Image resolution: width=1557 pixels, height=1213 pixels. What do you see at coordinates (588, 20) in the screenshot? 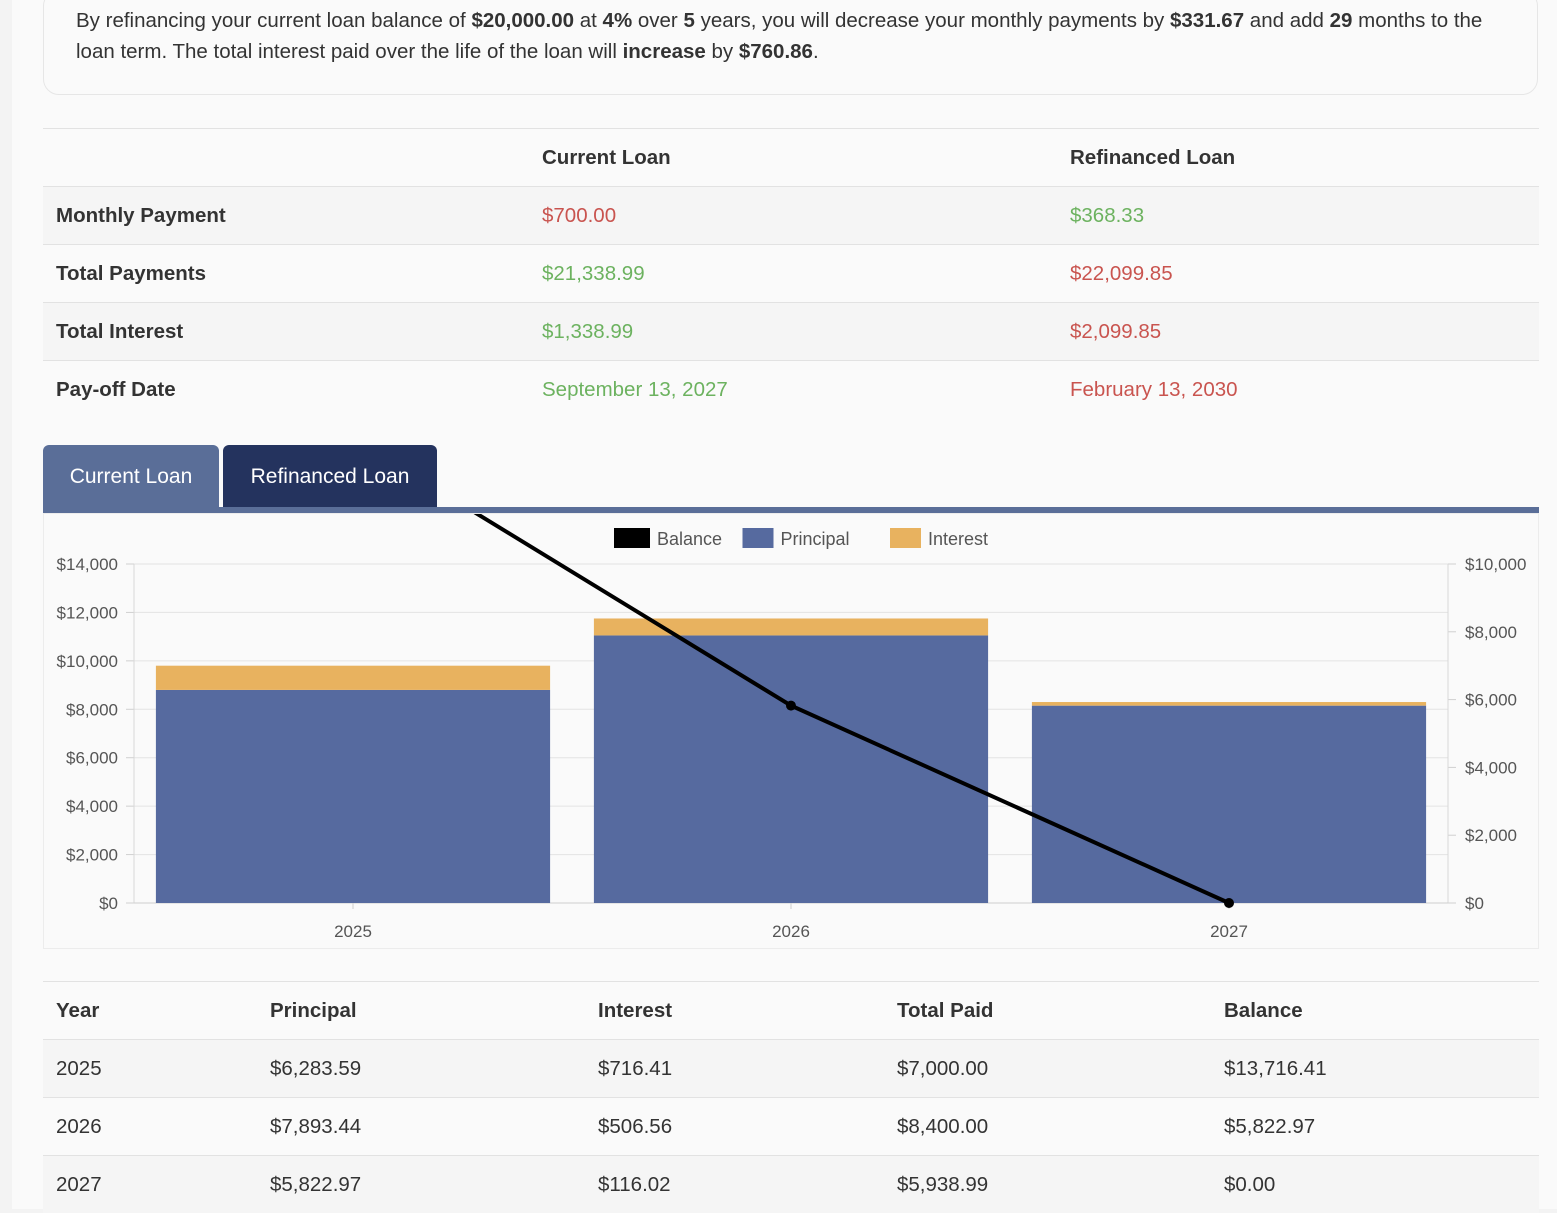
I see `summary-text: at` at bounding box center [588, 20].